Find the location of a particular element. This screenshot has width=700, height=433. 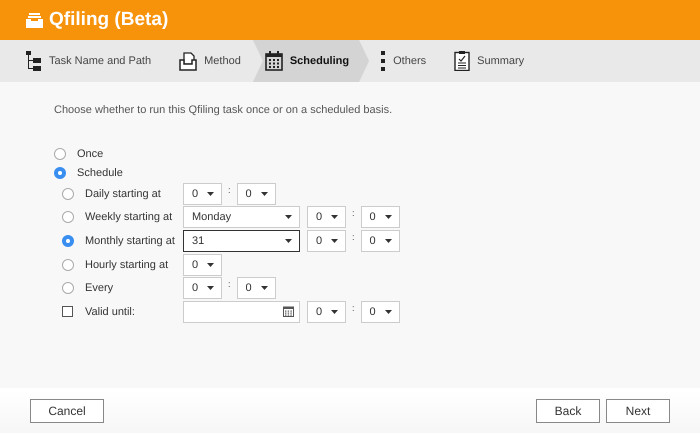

option-label: Daily starting at is located at coordinates (123, 194).